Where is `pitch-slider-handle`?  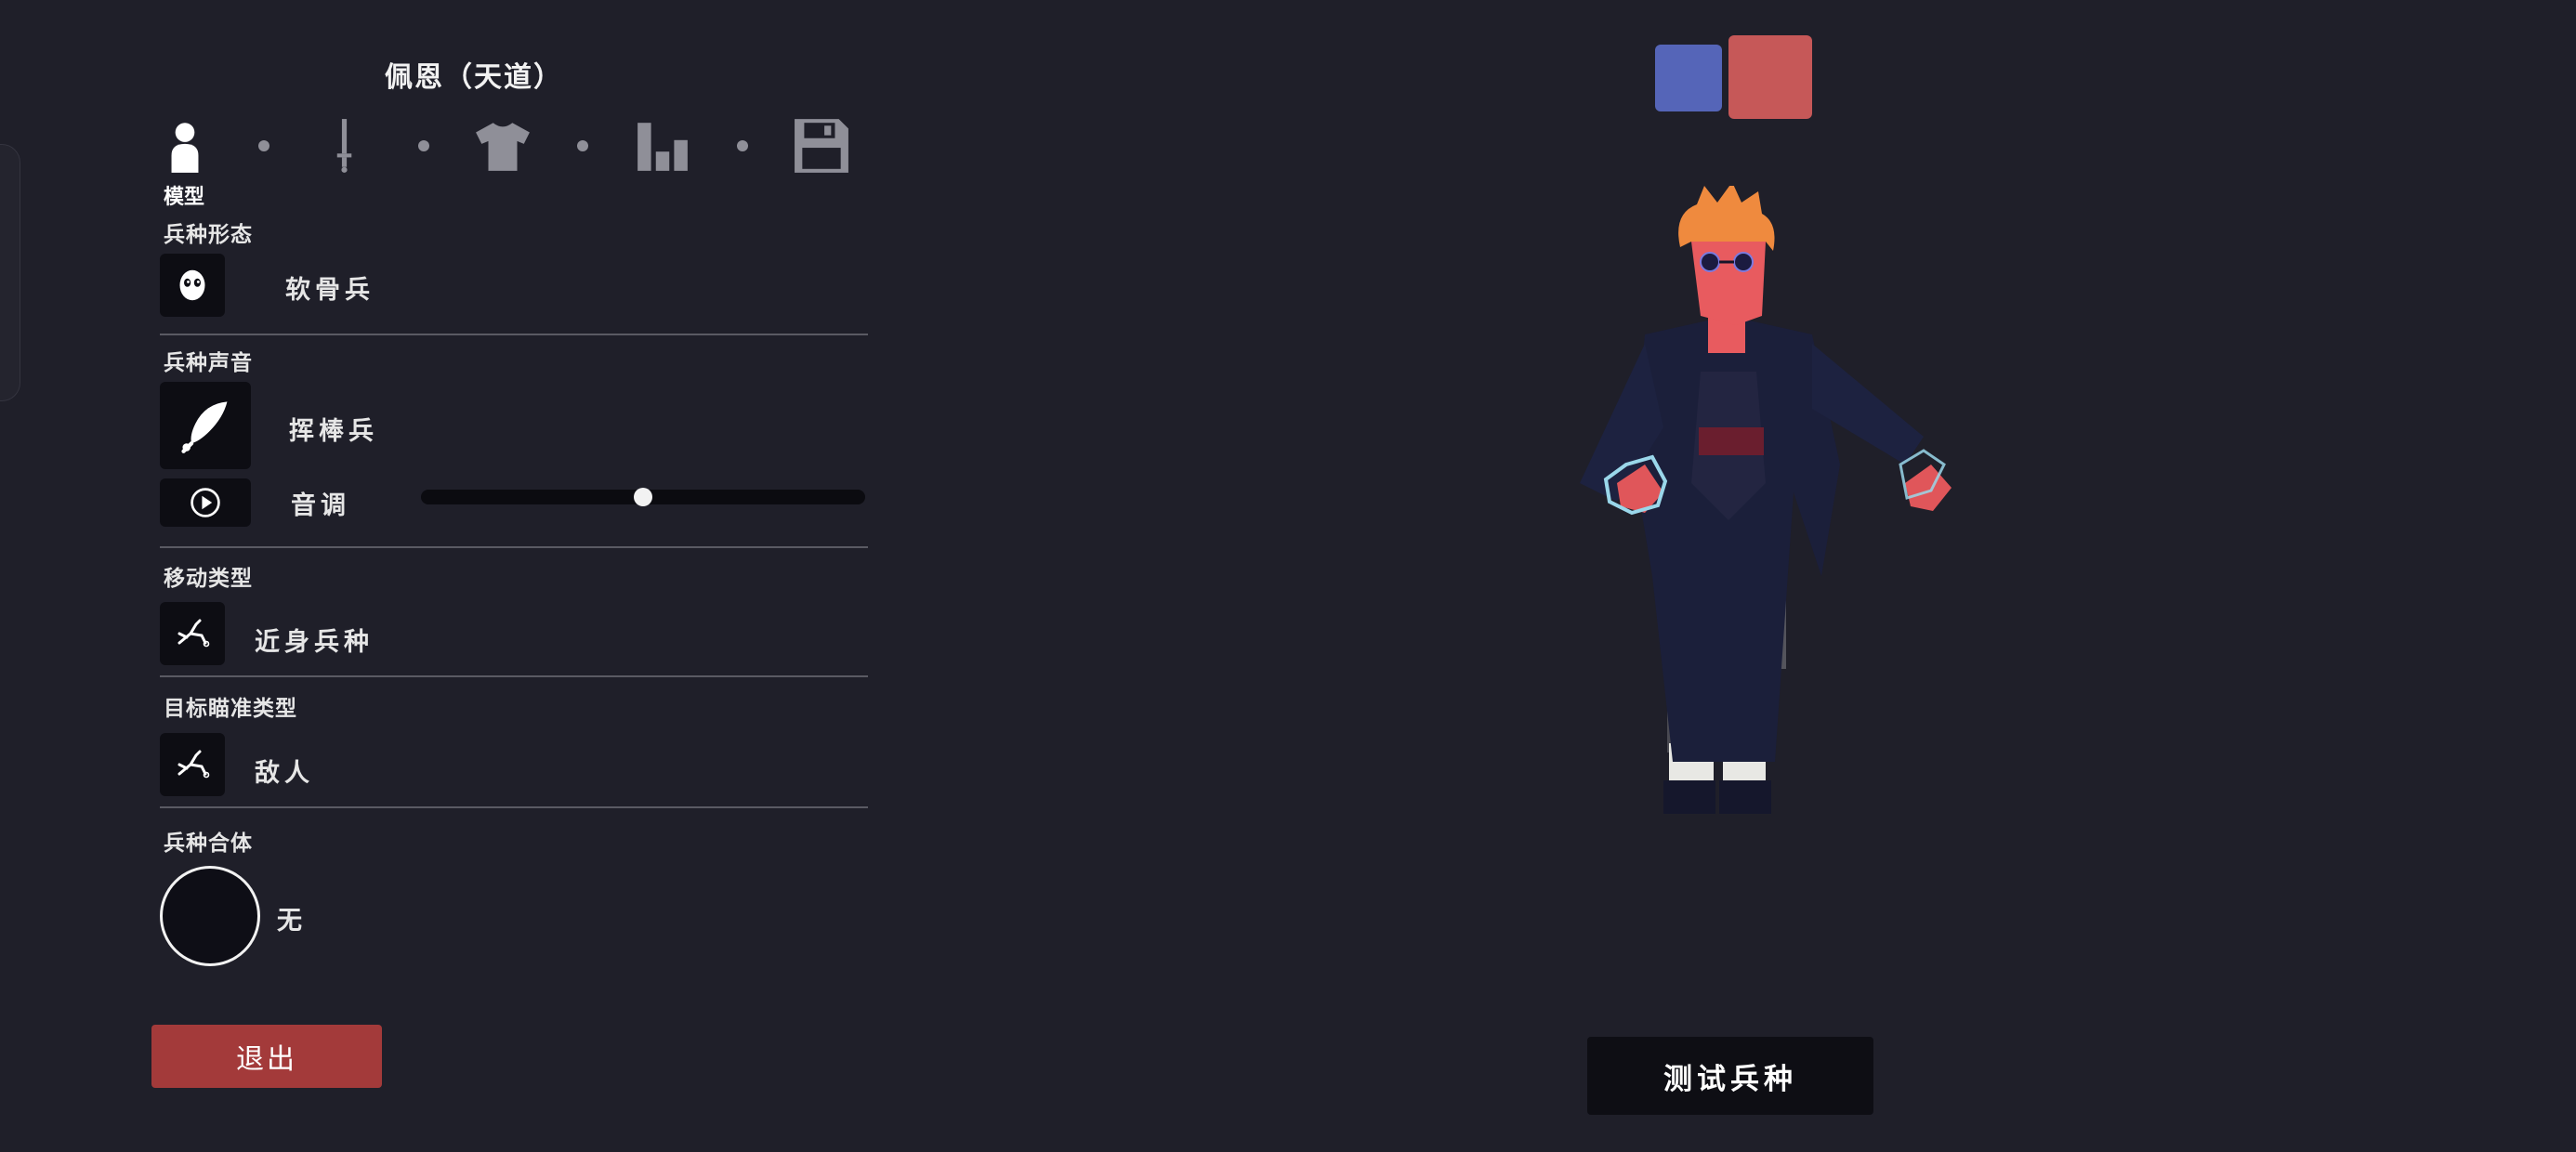
pitch-slider-handle is located at coordinates (643, 497).